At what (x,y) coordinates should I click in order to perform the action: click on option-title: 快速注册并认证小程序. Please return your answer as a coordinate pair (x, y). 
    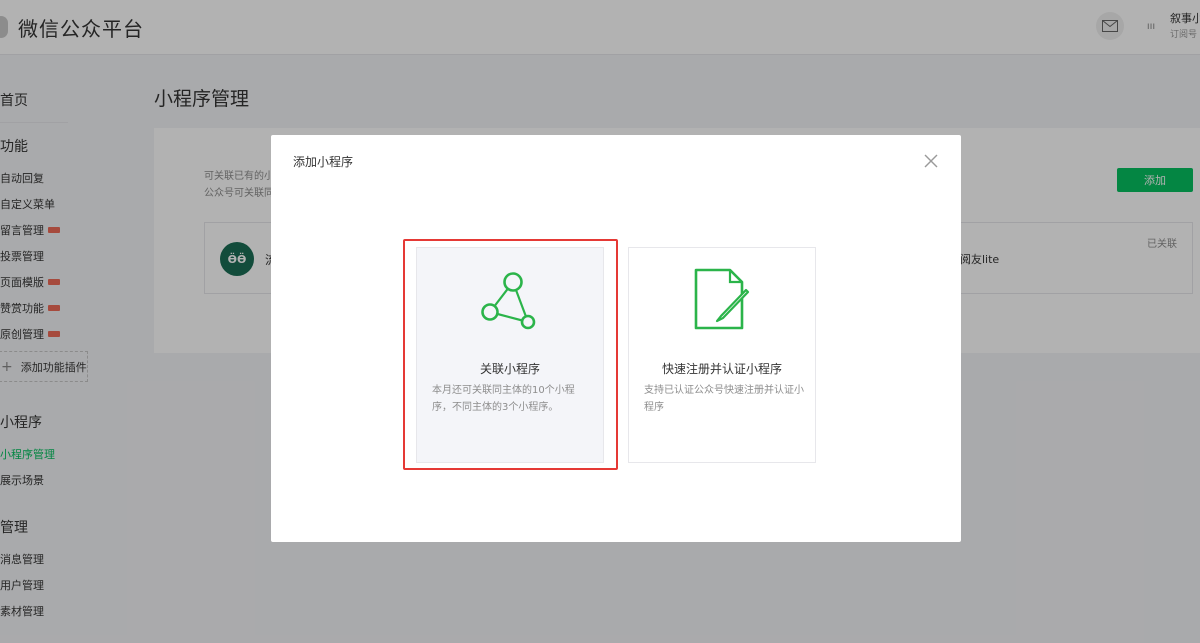
    Looking at the image, I should click on (721, 369).